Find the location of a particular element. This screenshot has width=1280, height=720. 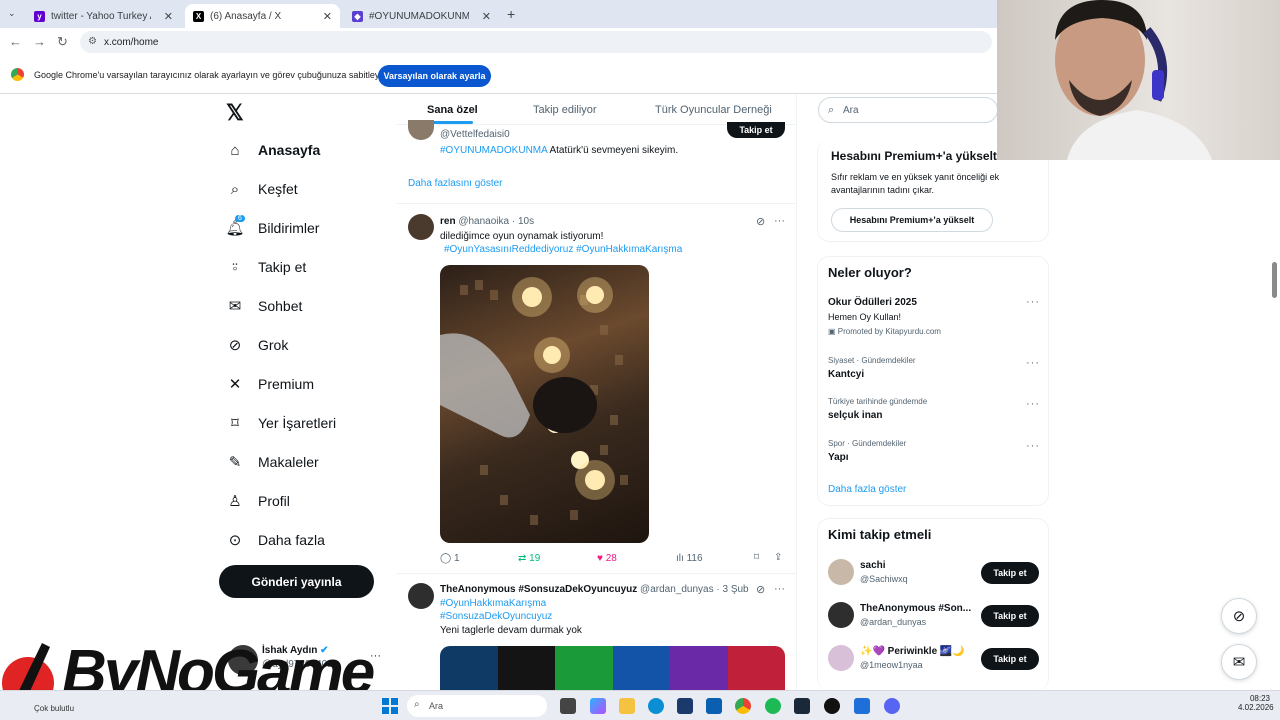

hashtag-link: #OyunHakkımaKarışma is located at coordinates (493, 603).